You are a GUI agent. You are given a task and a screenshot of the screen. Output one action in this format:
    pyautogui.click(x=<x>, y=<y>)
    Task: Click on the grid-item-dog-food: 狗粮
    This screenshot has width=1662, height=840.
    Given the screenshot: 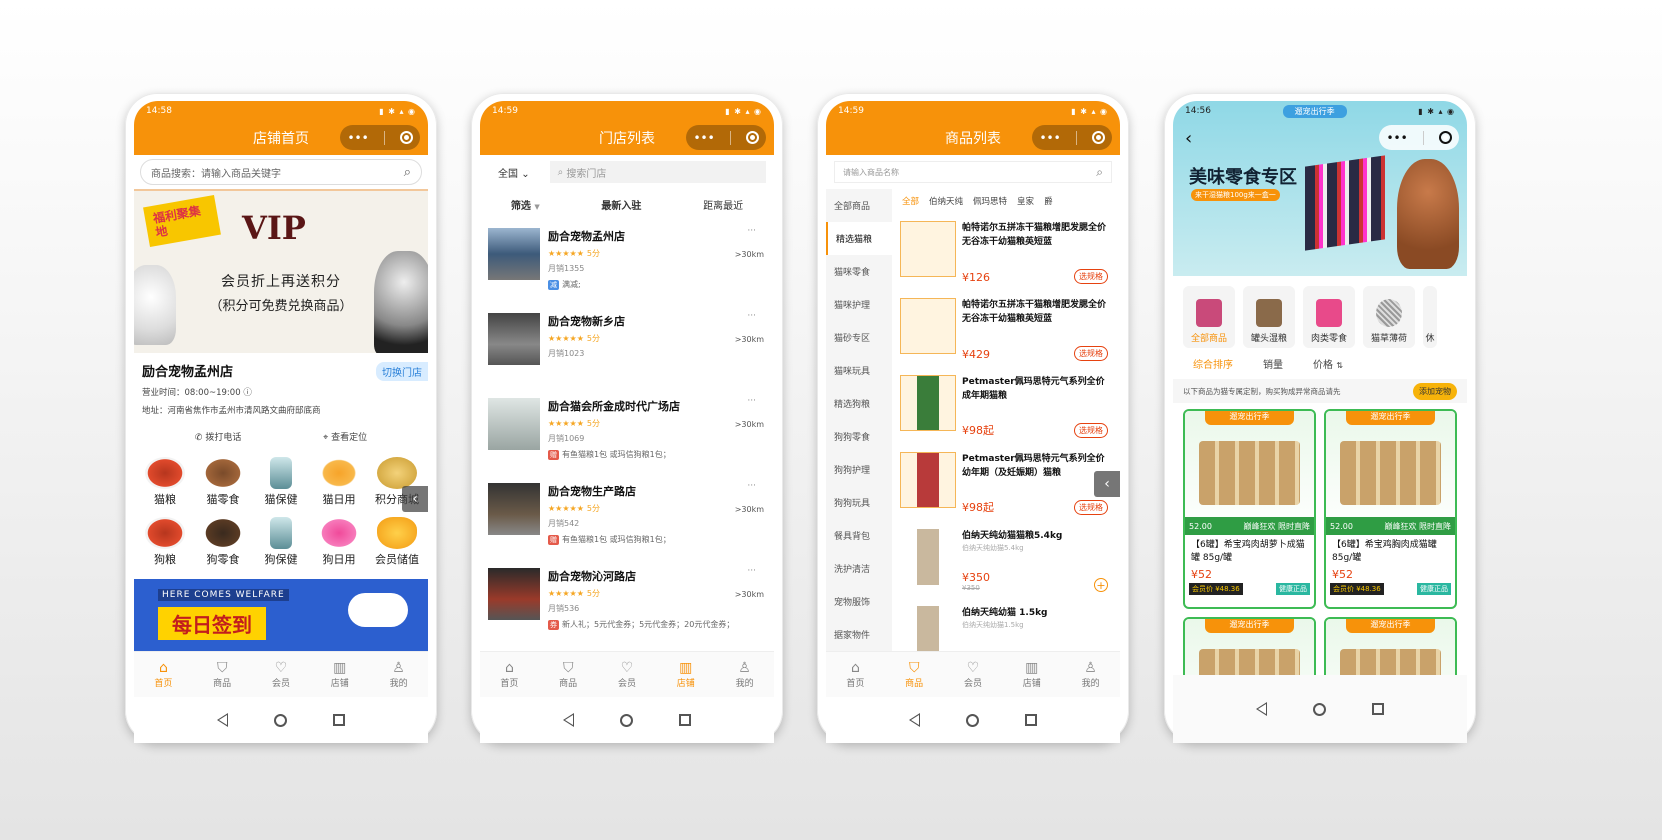 What is the action you would take?
    pyautogui.click(x=165, y=542)
    